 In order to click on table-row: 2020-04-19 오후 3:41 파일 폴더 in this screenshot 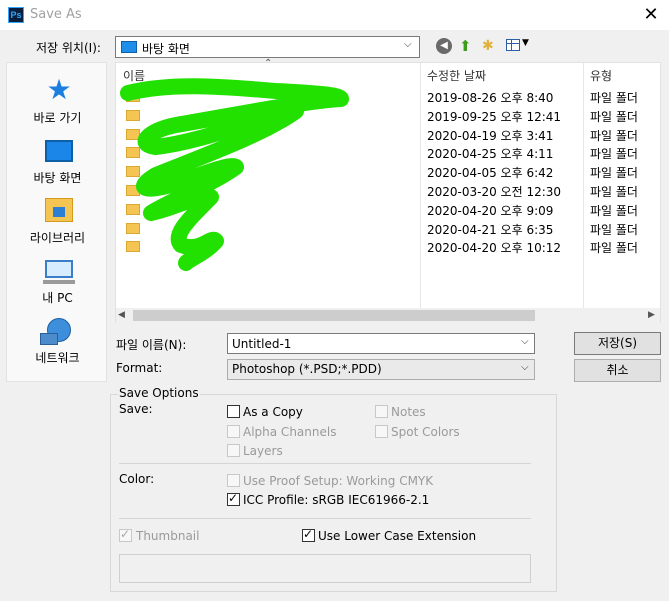, I will do `click(389, 136)`.